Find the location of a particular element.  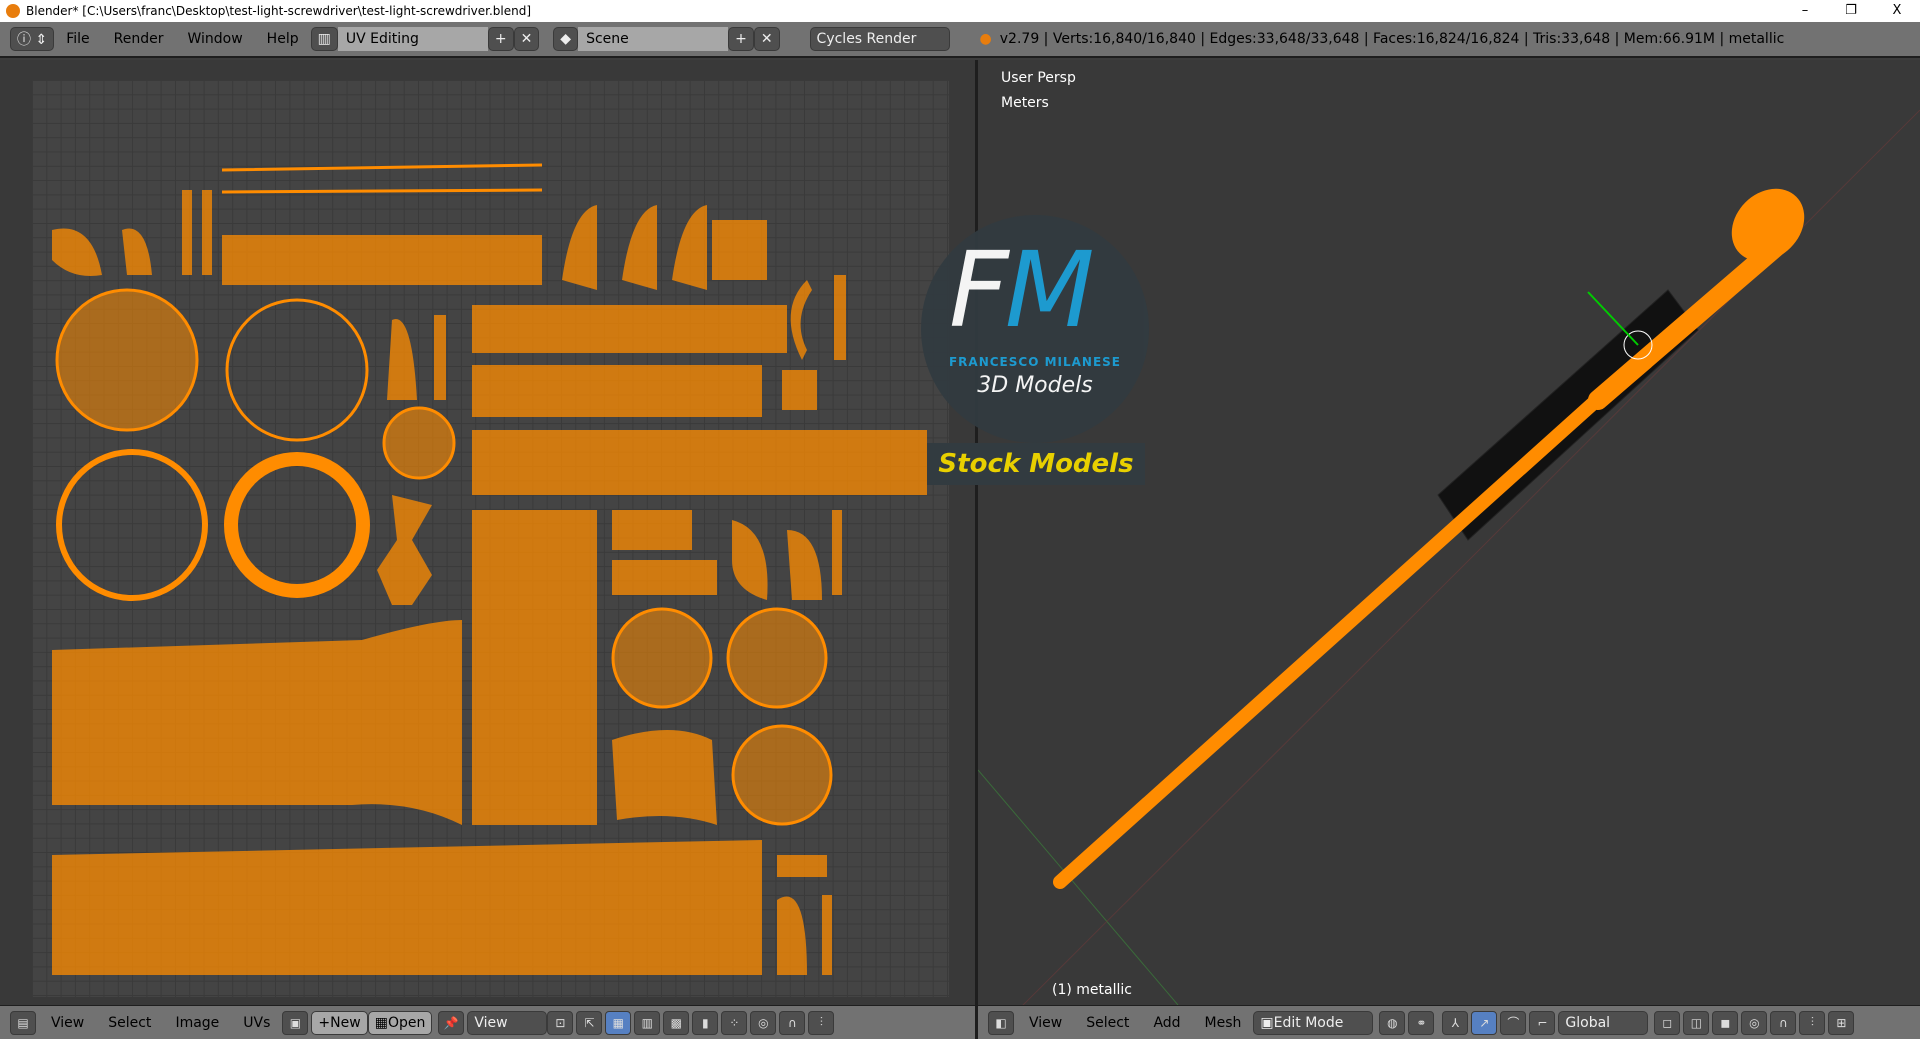

mode-label: Edit Mode is located at coordinates (1308, 1022).